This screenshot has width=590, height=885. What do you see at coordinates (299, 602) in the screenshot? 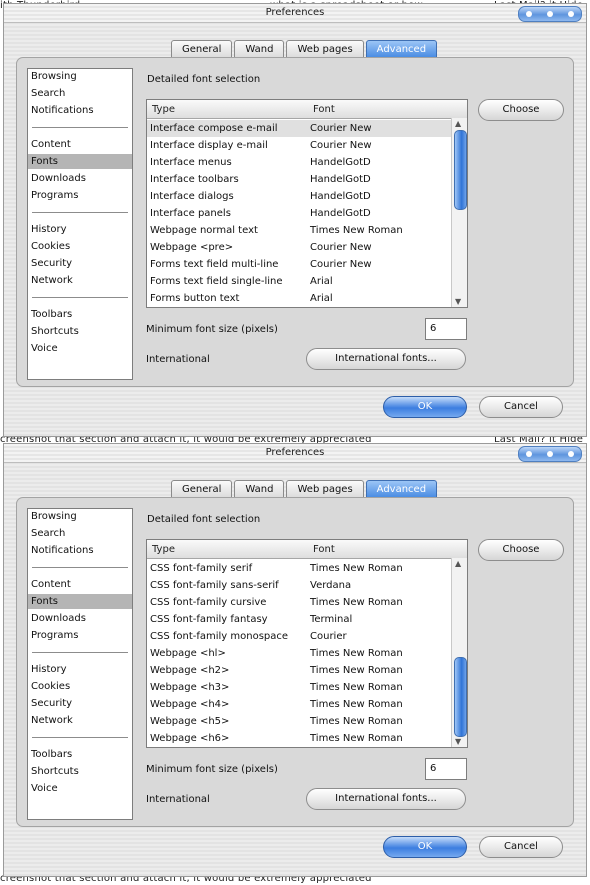
I see `font-list-row: CSS font-family cursive Times New Roman` at bounding box center [299, 602].